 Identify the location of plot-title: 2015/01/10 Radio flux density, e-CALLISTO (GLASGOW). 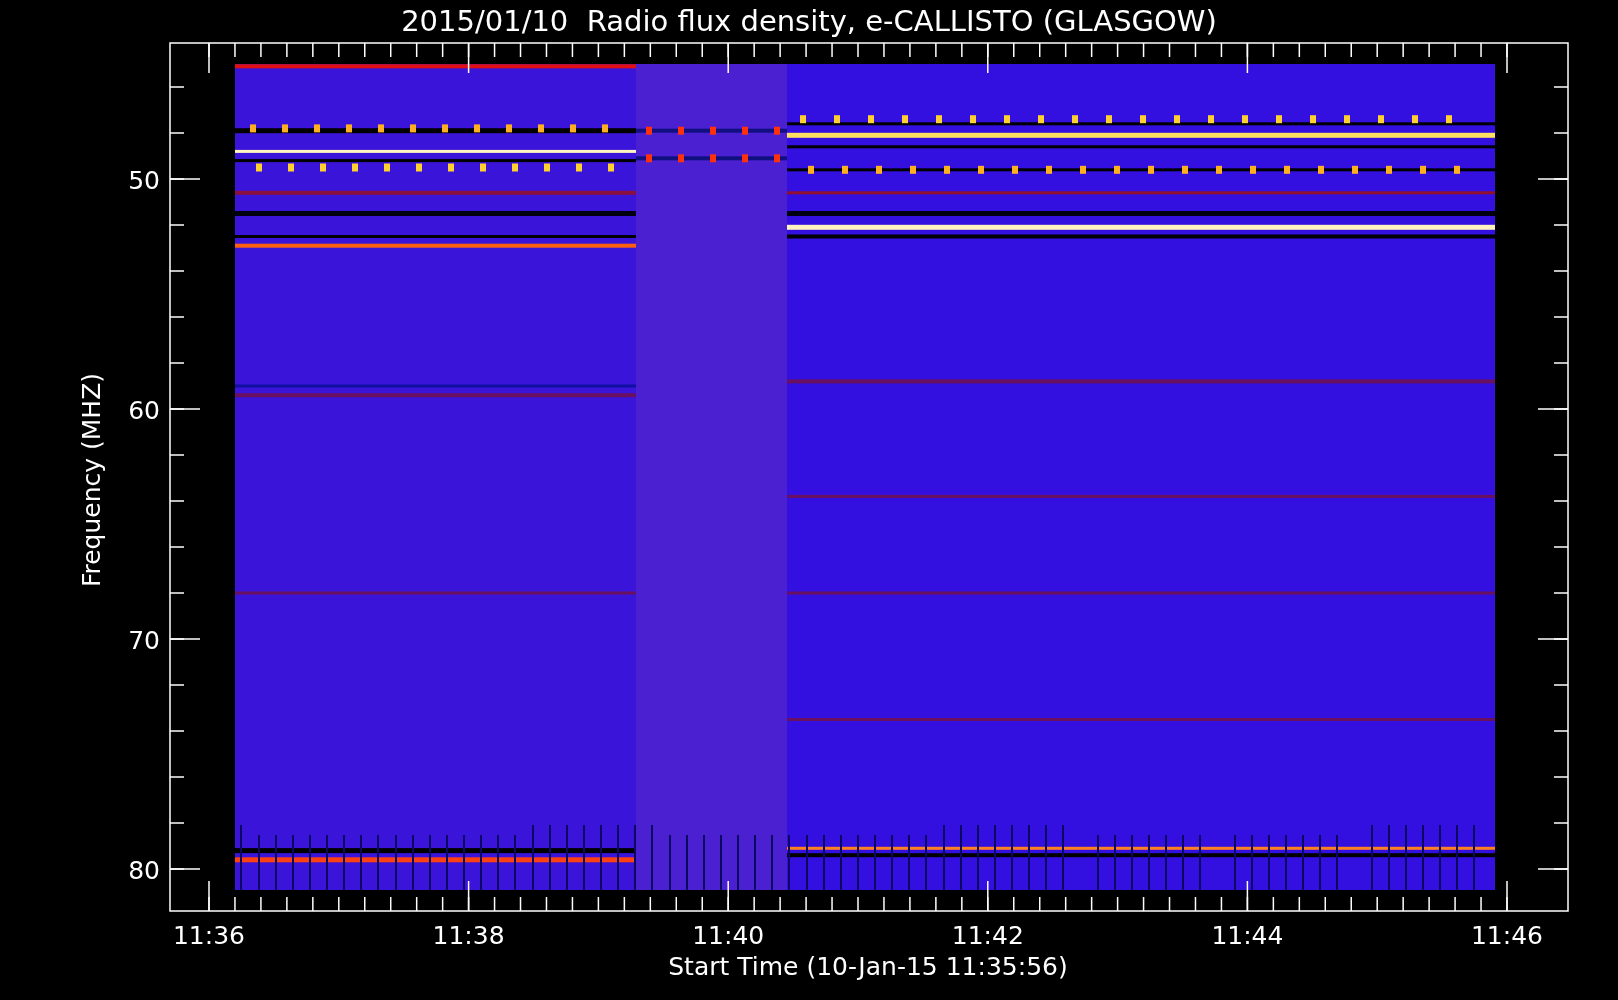
(809, 21).